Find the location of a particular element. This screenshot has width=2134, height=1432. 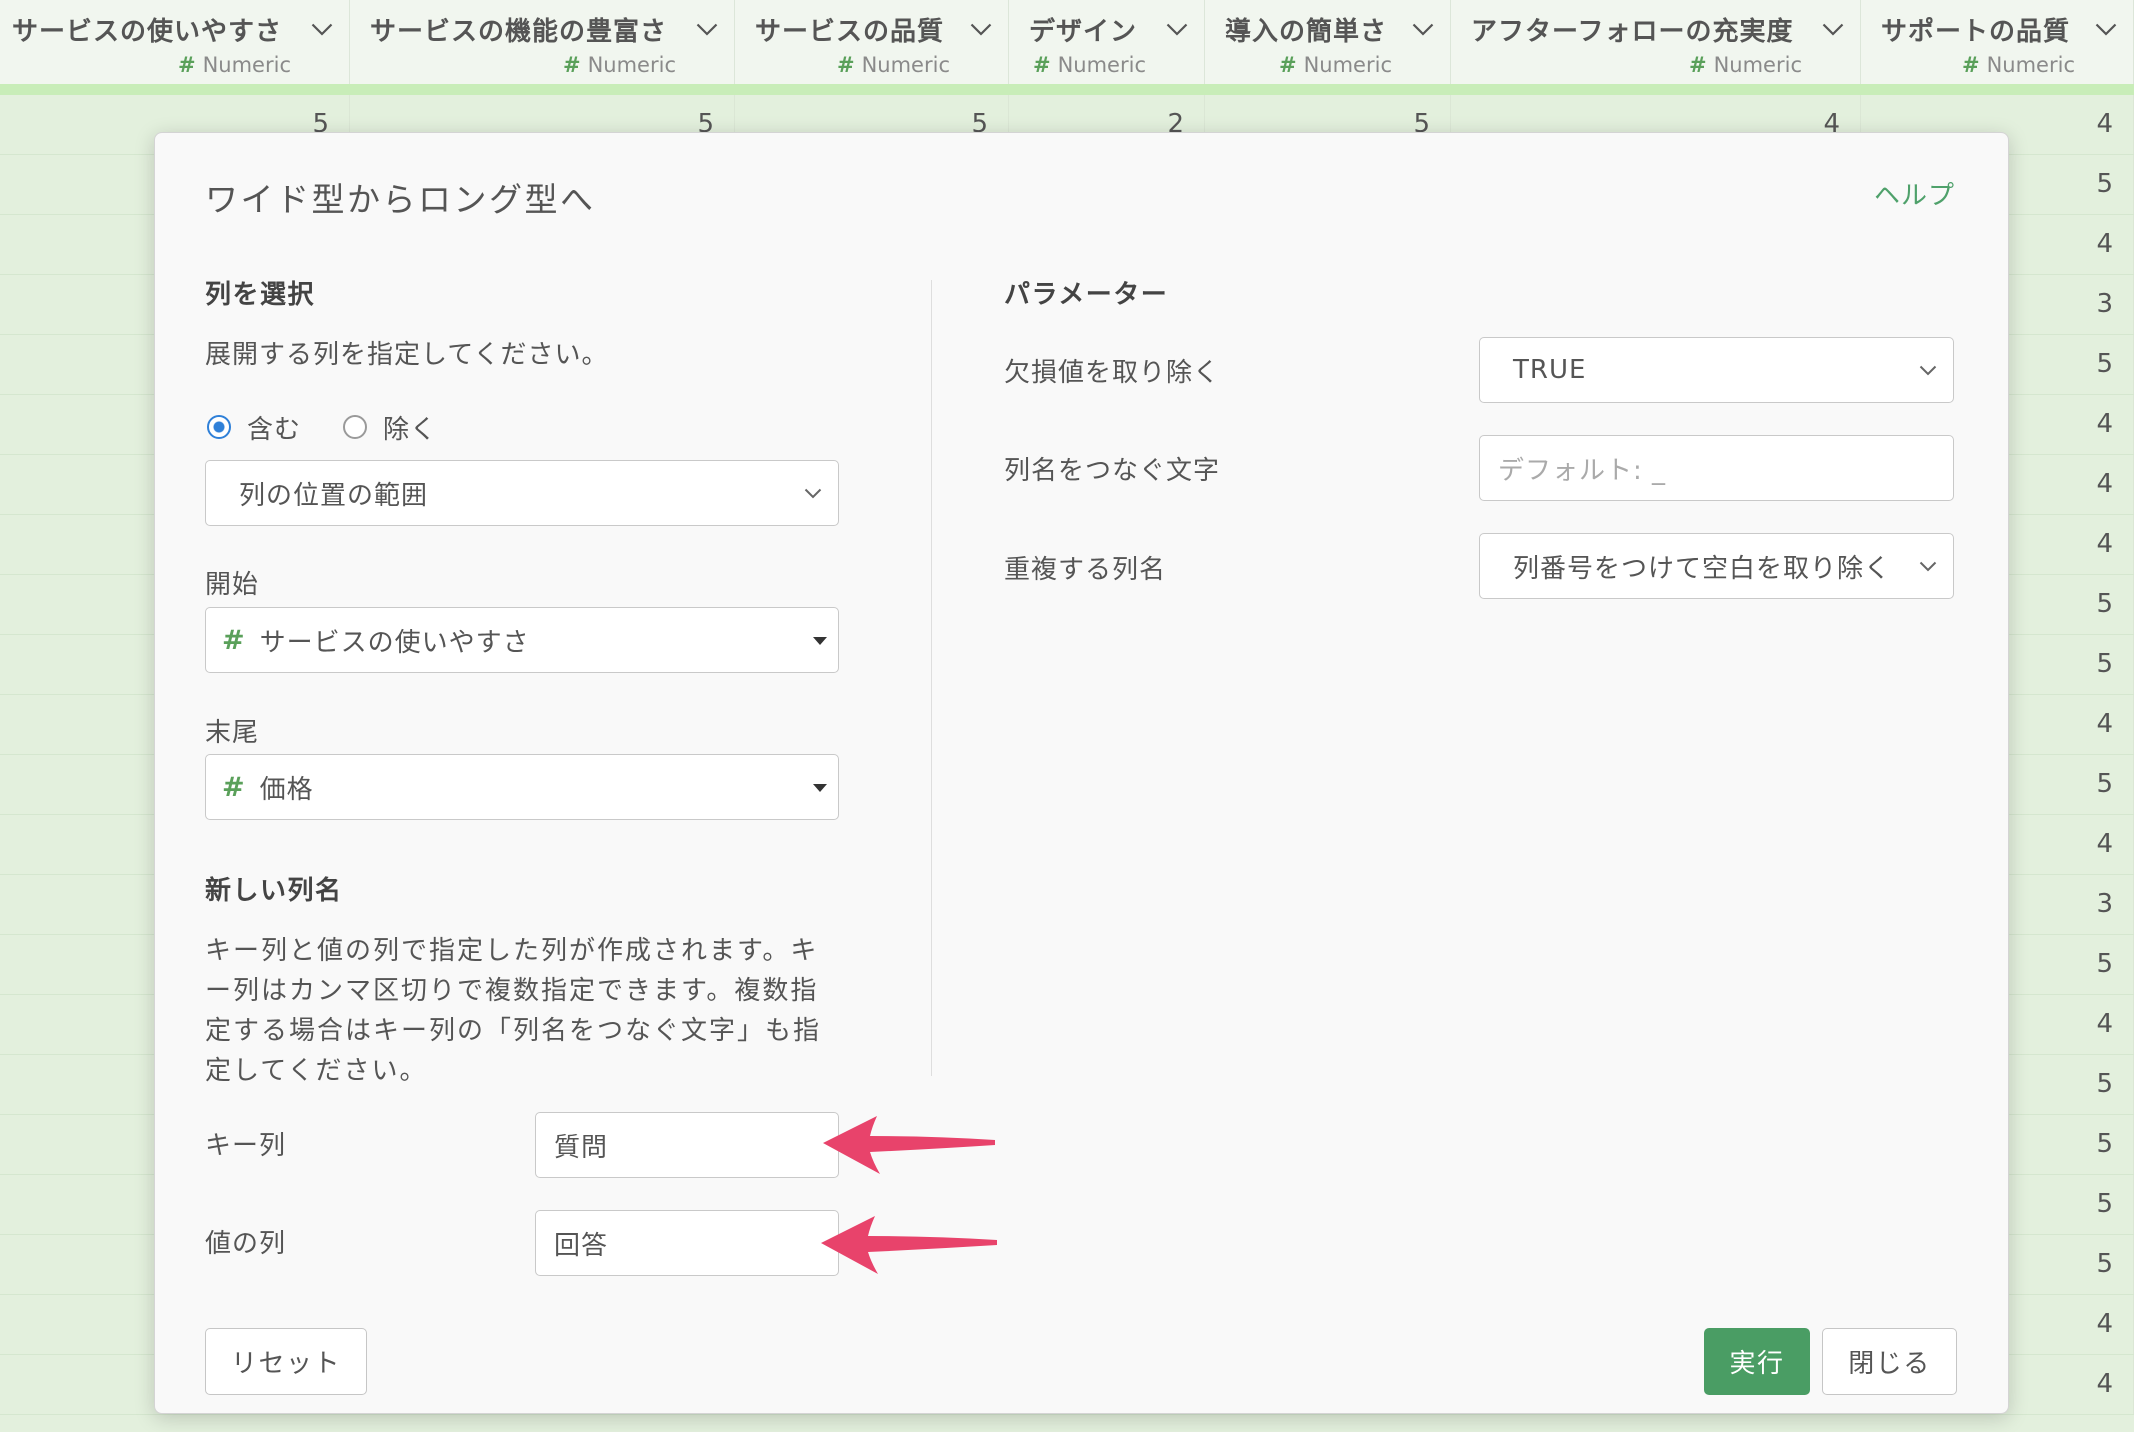

column-header: サービスの機能の豊富さ Numeric is located at coordinates (542, 42).